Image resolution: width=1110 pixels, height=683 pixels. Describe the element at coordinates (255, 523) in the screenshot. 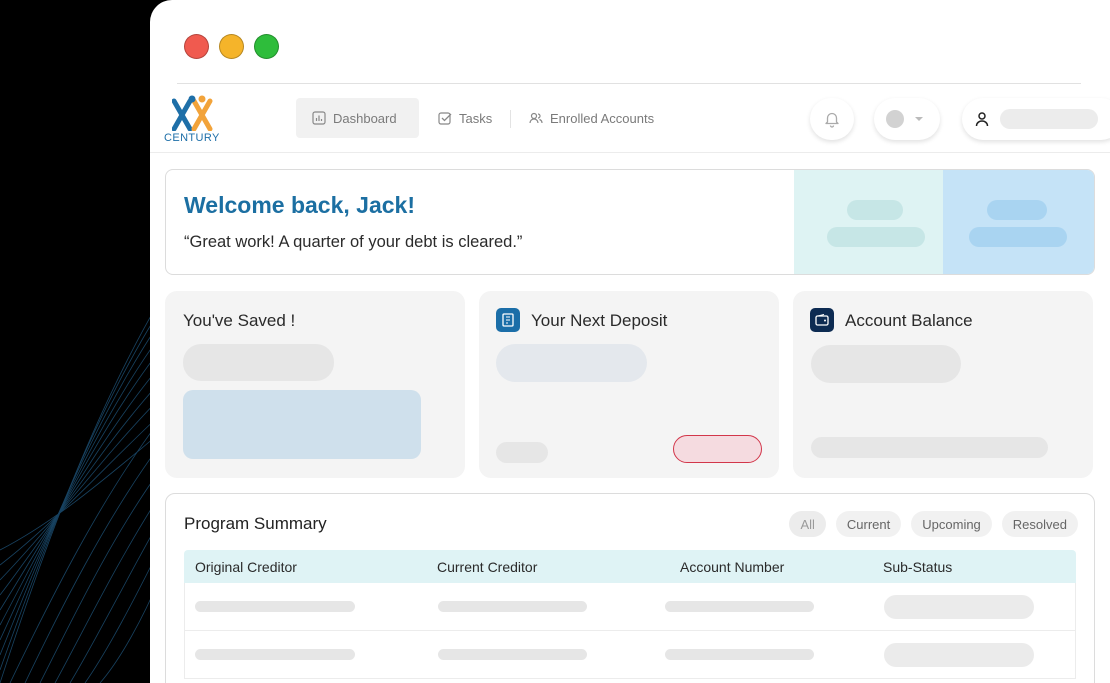

I see `program-summary-title: Program Summary` at that location.